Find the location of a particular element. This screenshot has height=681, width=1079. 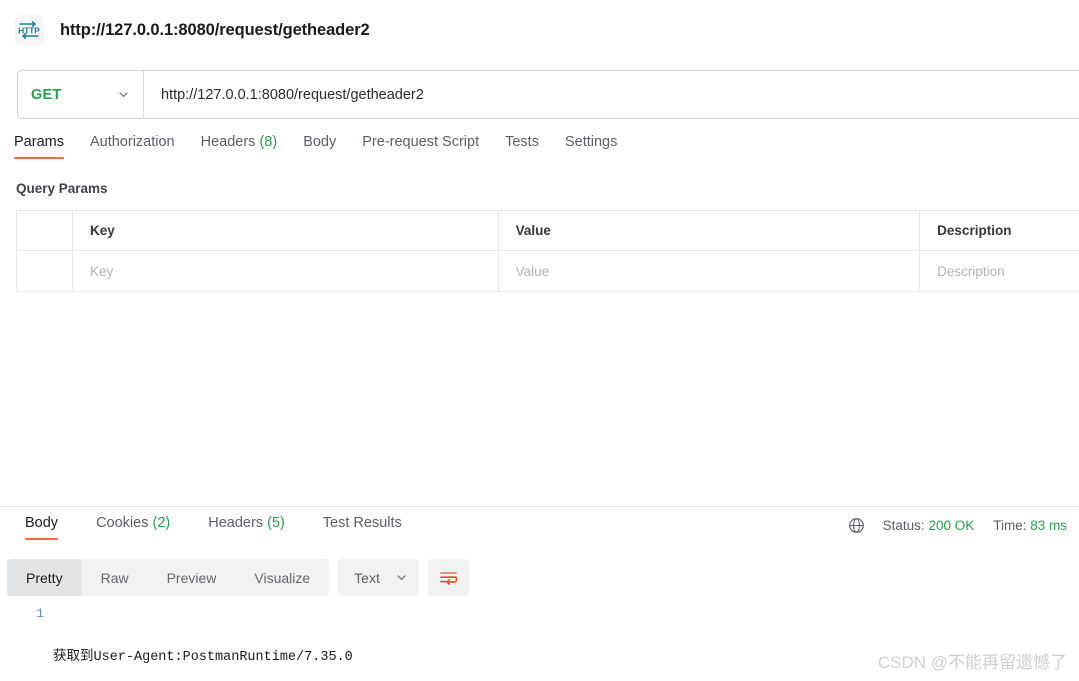

time-badge: Time: 83 ms is located at coordinates (1030, 525).